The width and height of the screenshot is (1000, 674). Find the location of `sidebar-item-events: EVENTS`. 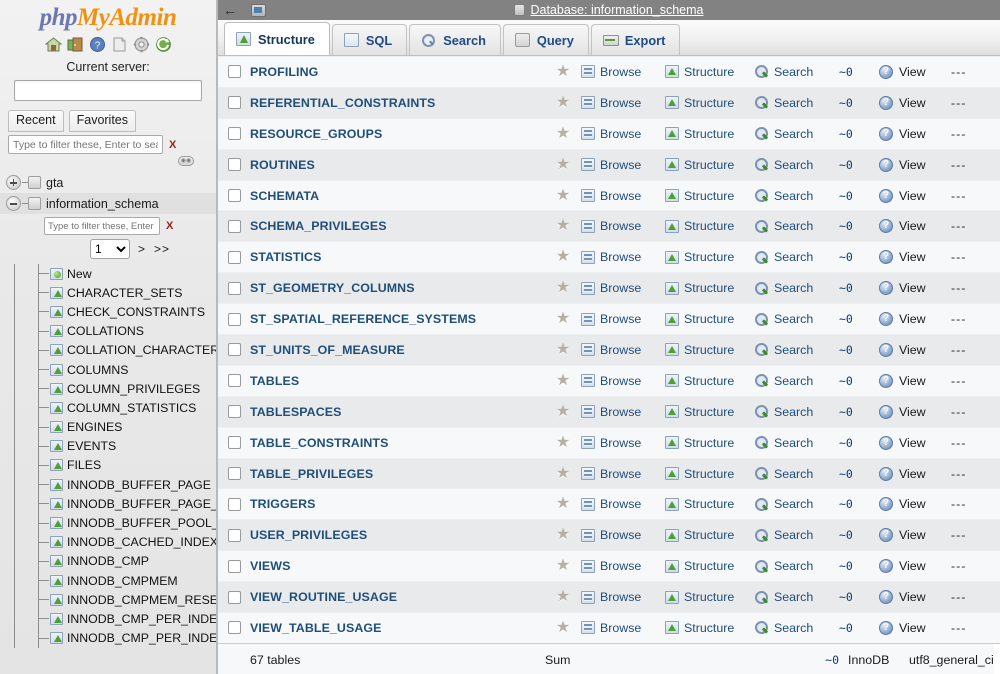

sidebar-item-events: EVENTS is located at coordinates (108, 446).